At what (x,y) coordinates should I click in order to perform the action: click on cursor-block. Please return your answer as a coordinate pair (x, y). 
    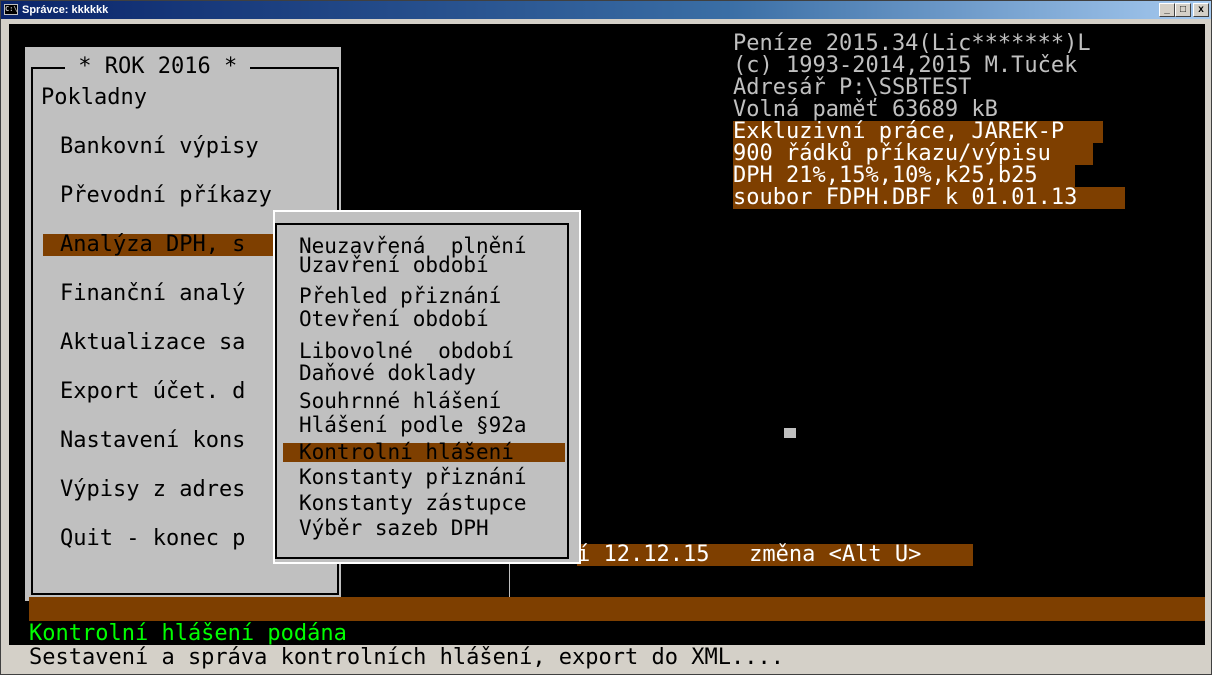
    Looking at the image, I should click on (790, 433).